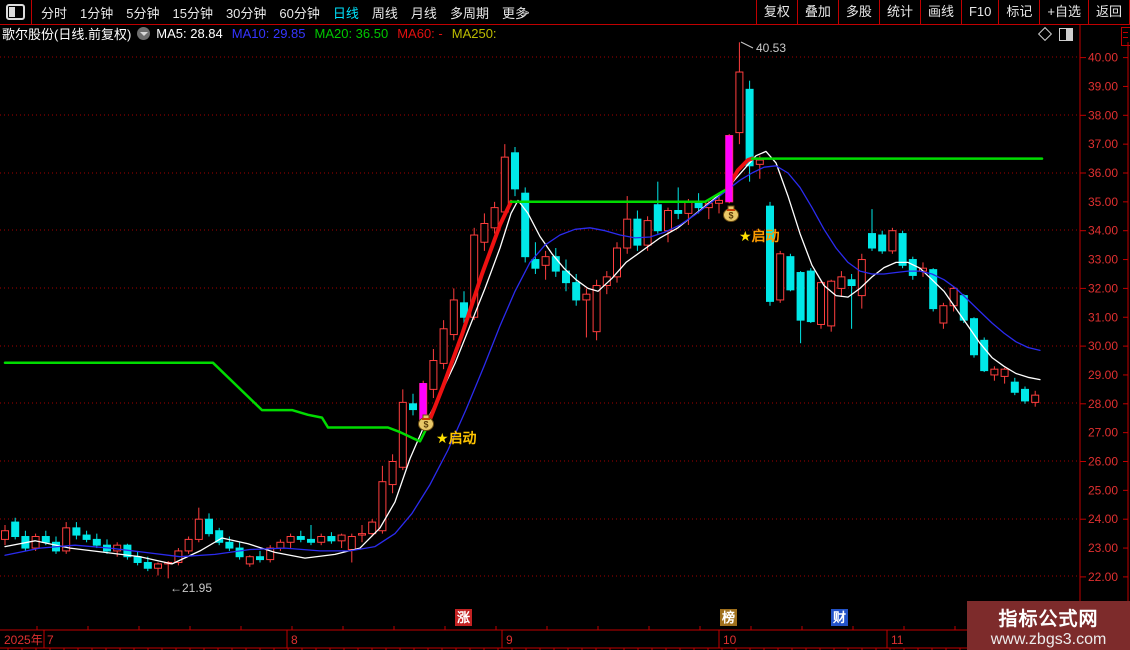 The height and width of the screenshot is (650, 1130). What do you see at coordinates (839, 617) in the screenshot?
I see `overlay-char: 财` at bounding box center [839, 617].